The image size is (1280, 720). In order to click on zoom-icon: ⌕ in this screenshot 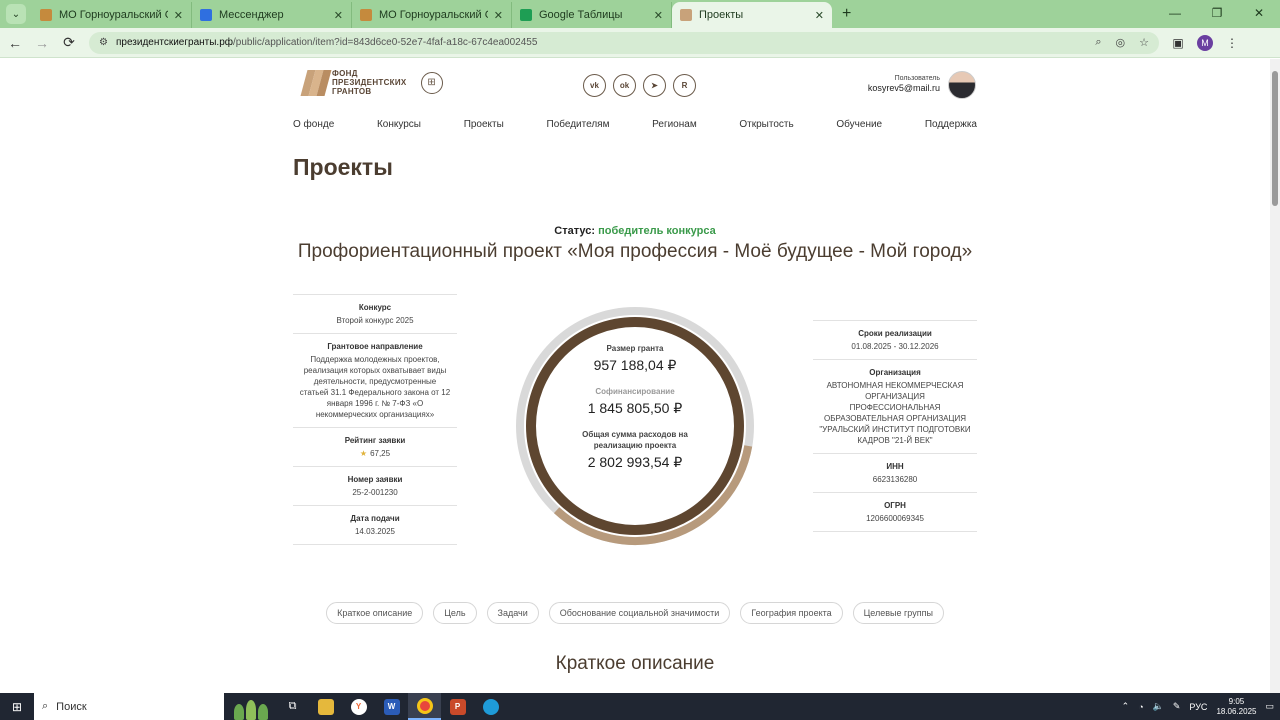, I will do `click(1098, 42)`.